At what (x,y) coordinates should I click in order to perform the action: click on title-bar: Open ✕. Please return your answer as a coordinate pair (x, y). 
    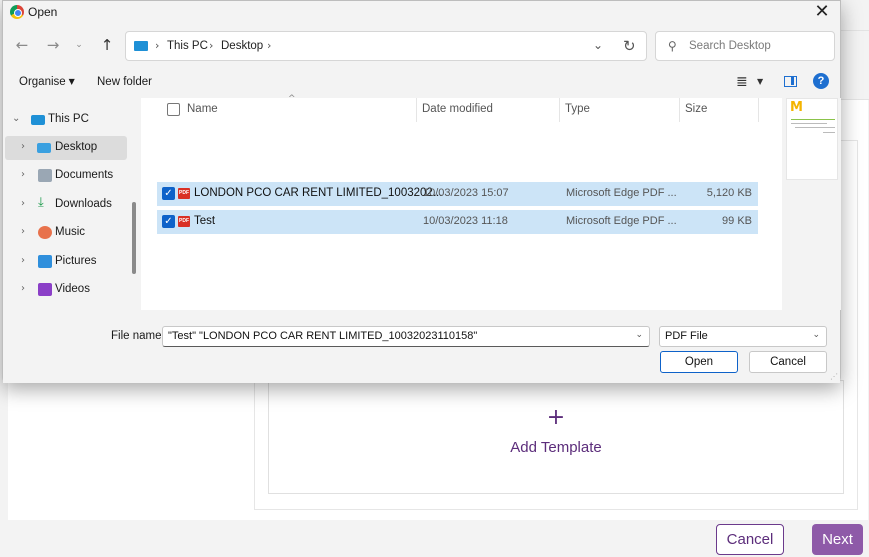
    Looking at the image, I should click on (421, 13).